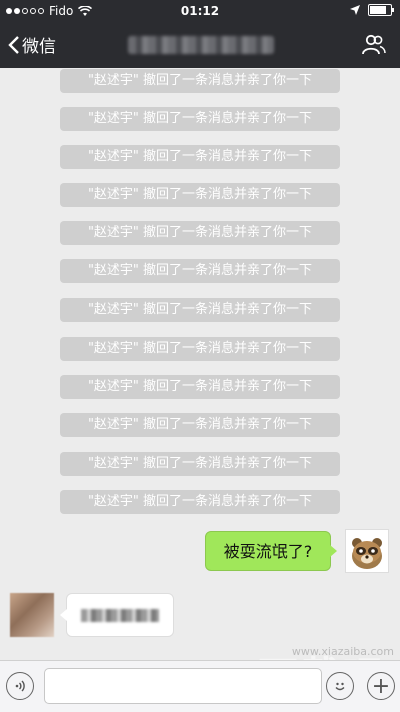 The width and height of the screenshot is (400, 712). Describe the element at coordinates (271, 551) in the screenshot. I see `outgoing-message-bubble: 被耍流氓了?` at that location.